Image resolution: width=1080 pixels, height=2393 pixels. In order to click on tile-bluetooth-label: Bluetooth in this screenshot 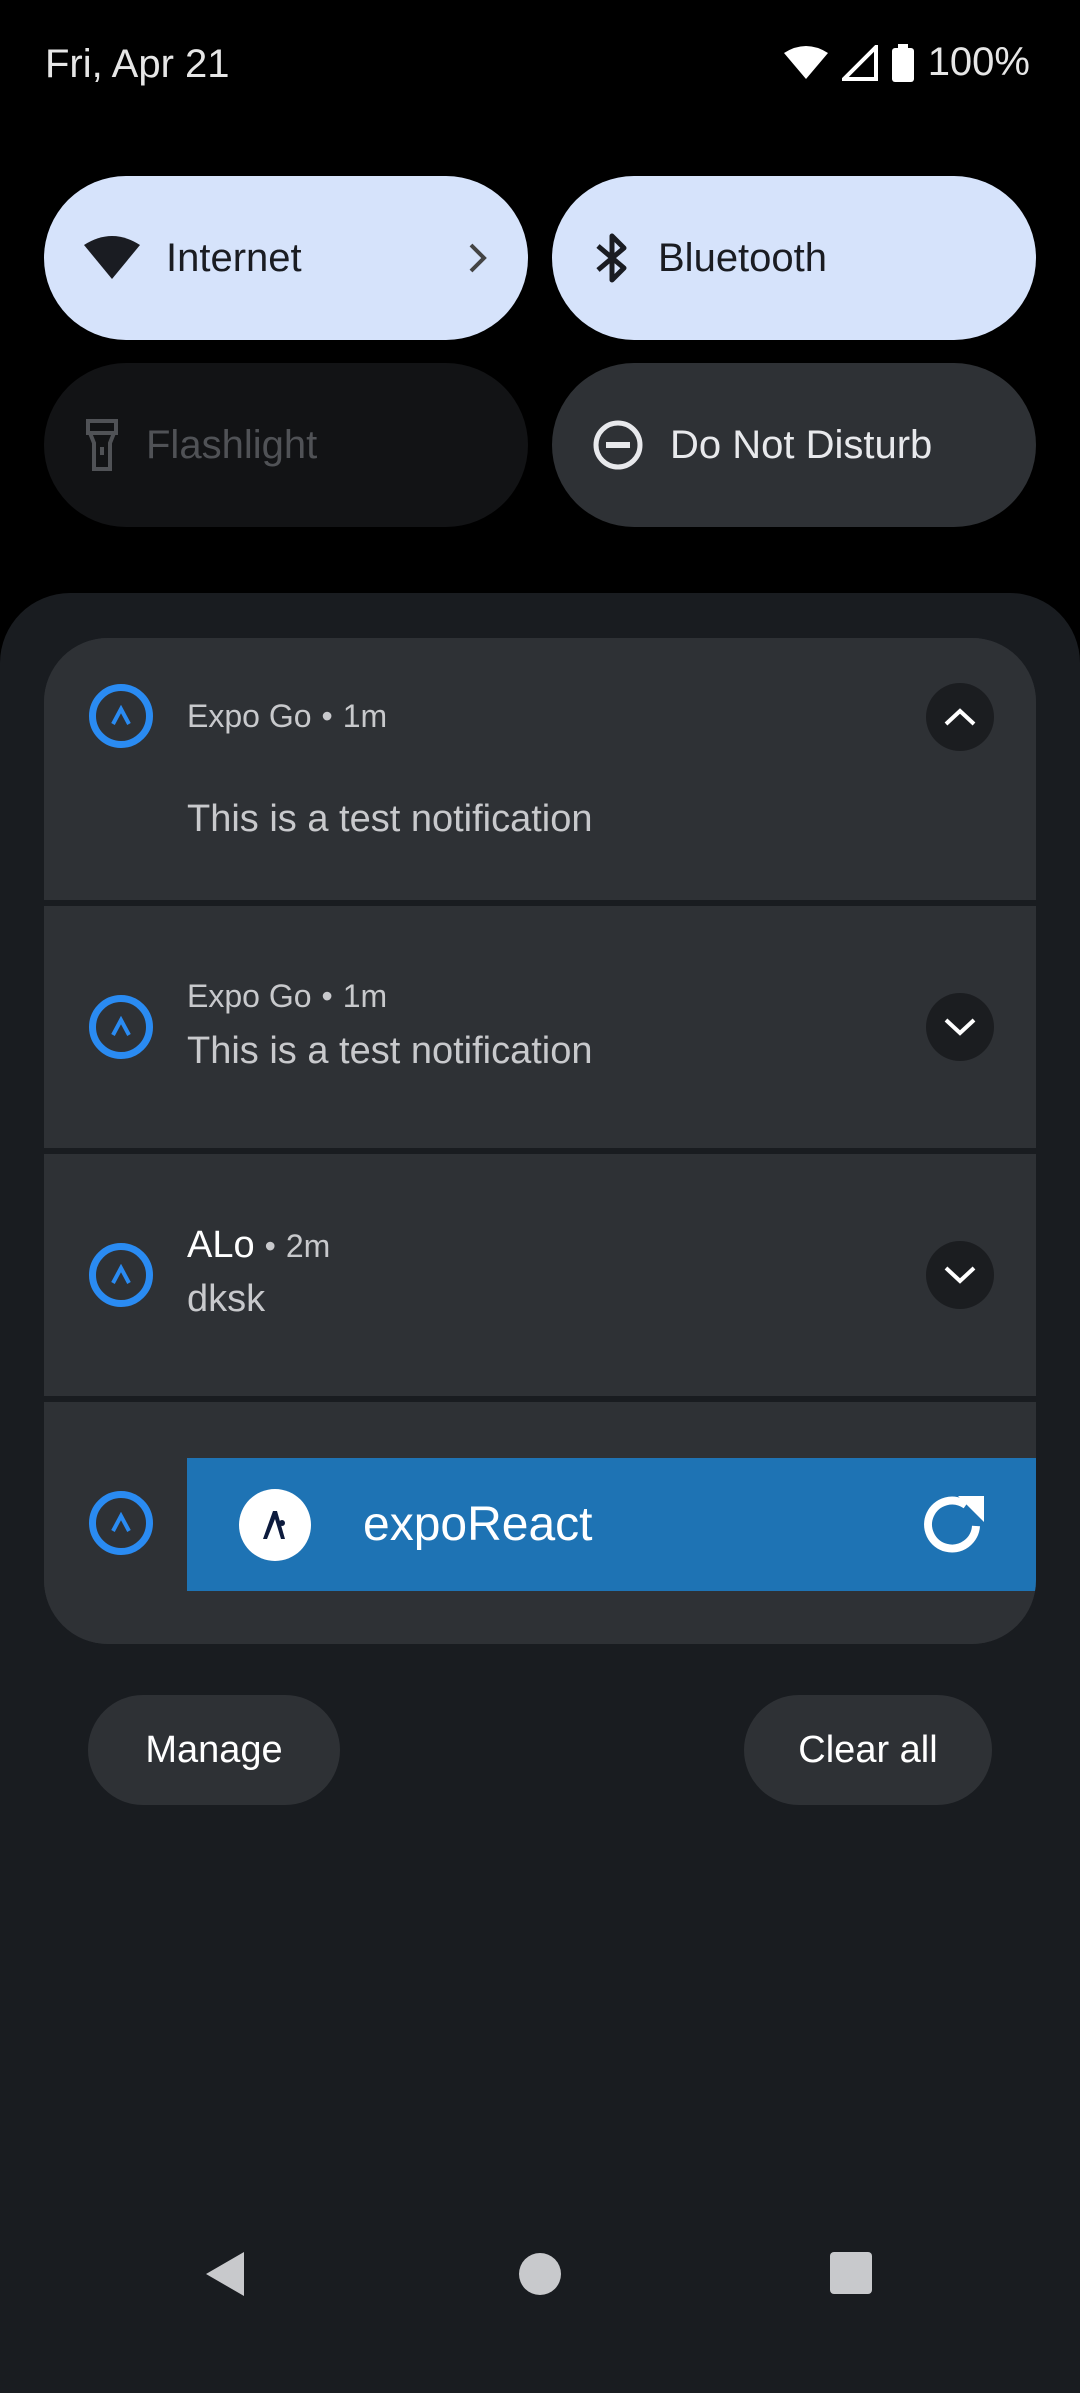, I will do `click(743, 257)`.